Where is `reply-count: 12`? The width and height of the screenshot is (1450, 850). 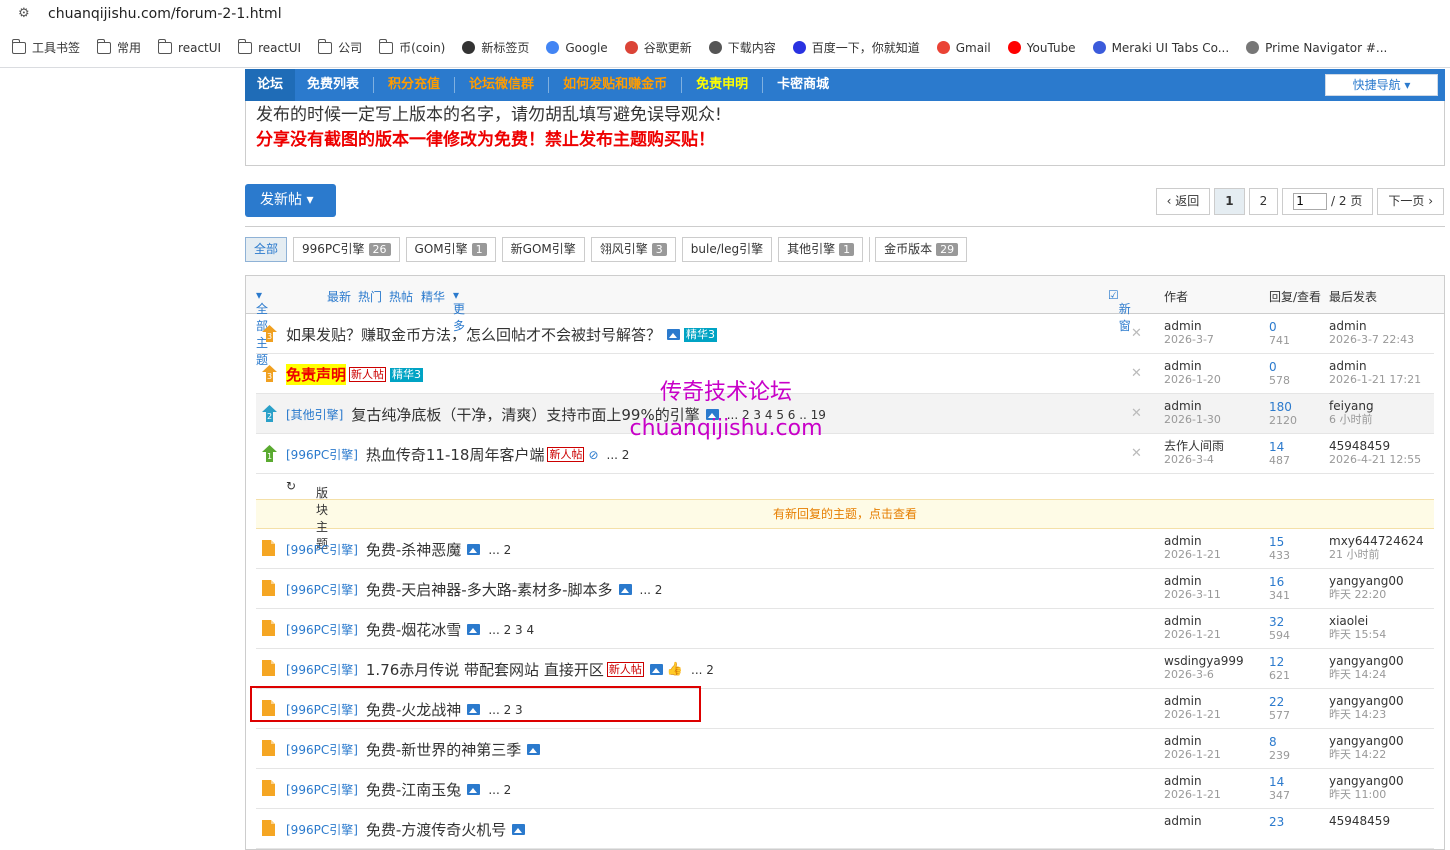 reply-count: 12 is located at coordinates (1279, 662).